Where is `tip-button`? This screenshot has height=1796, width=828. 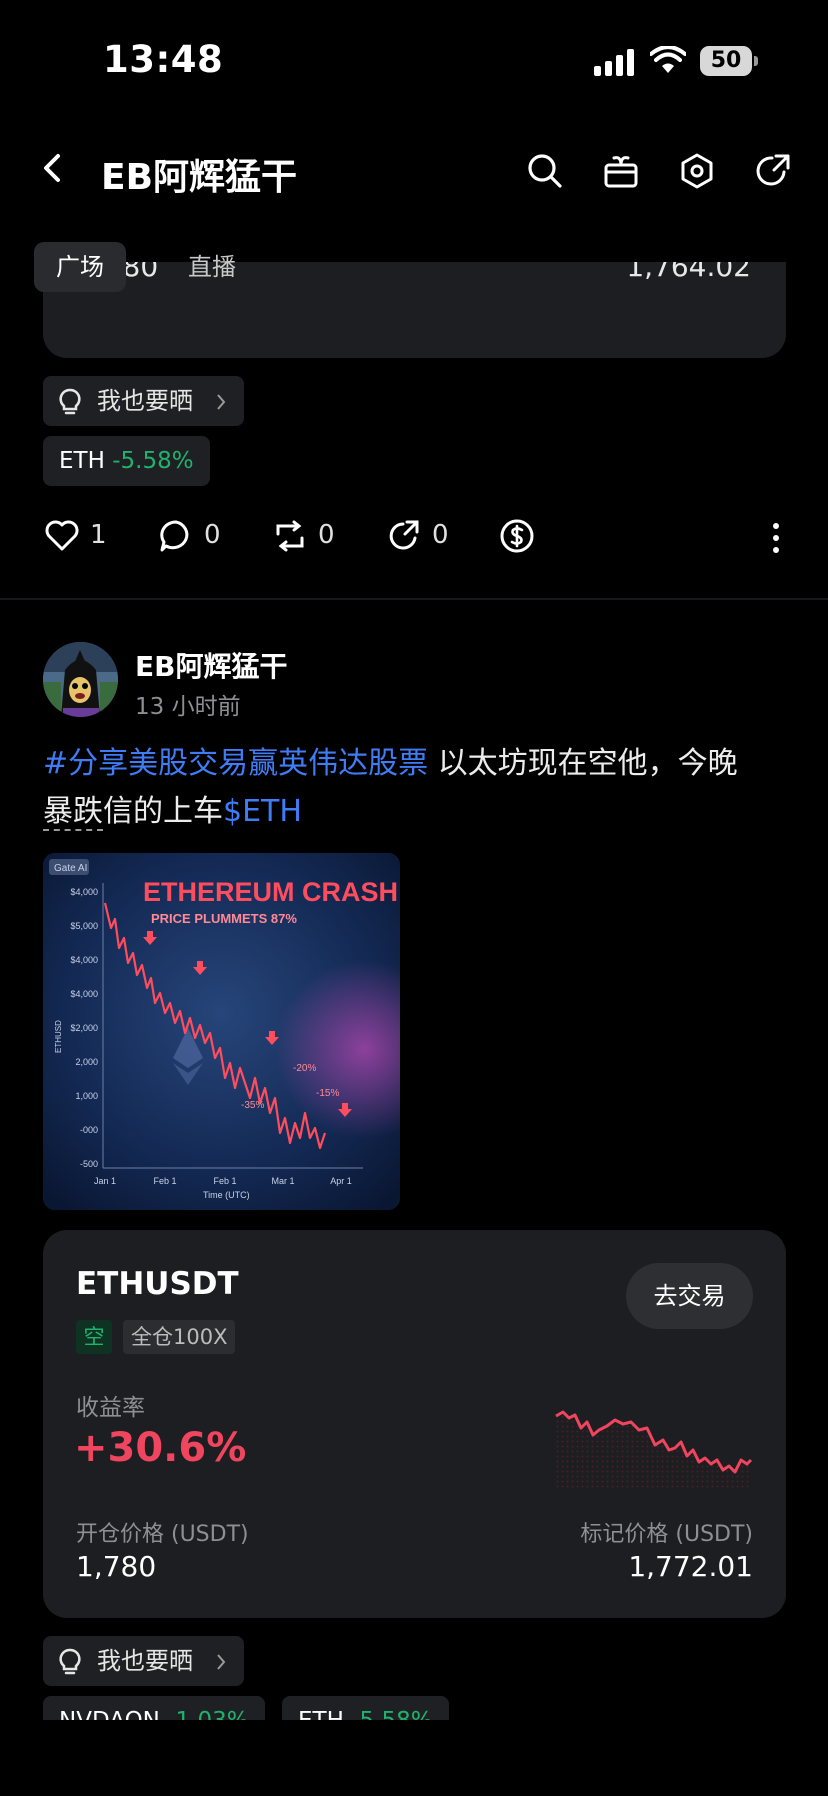
tip-button is located at coordinates (519, 536).